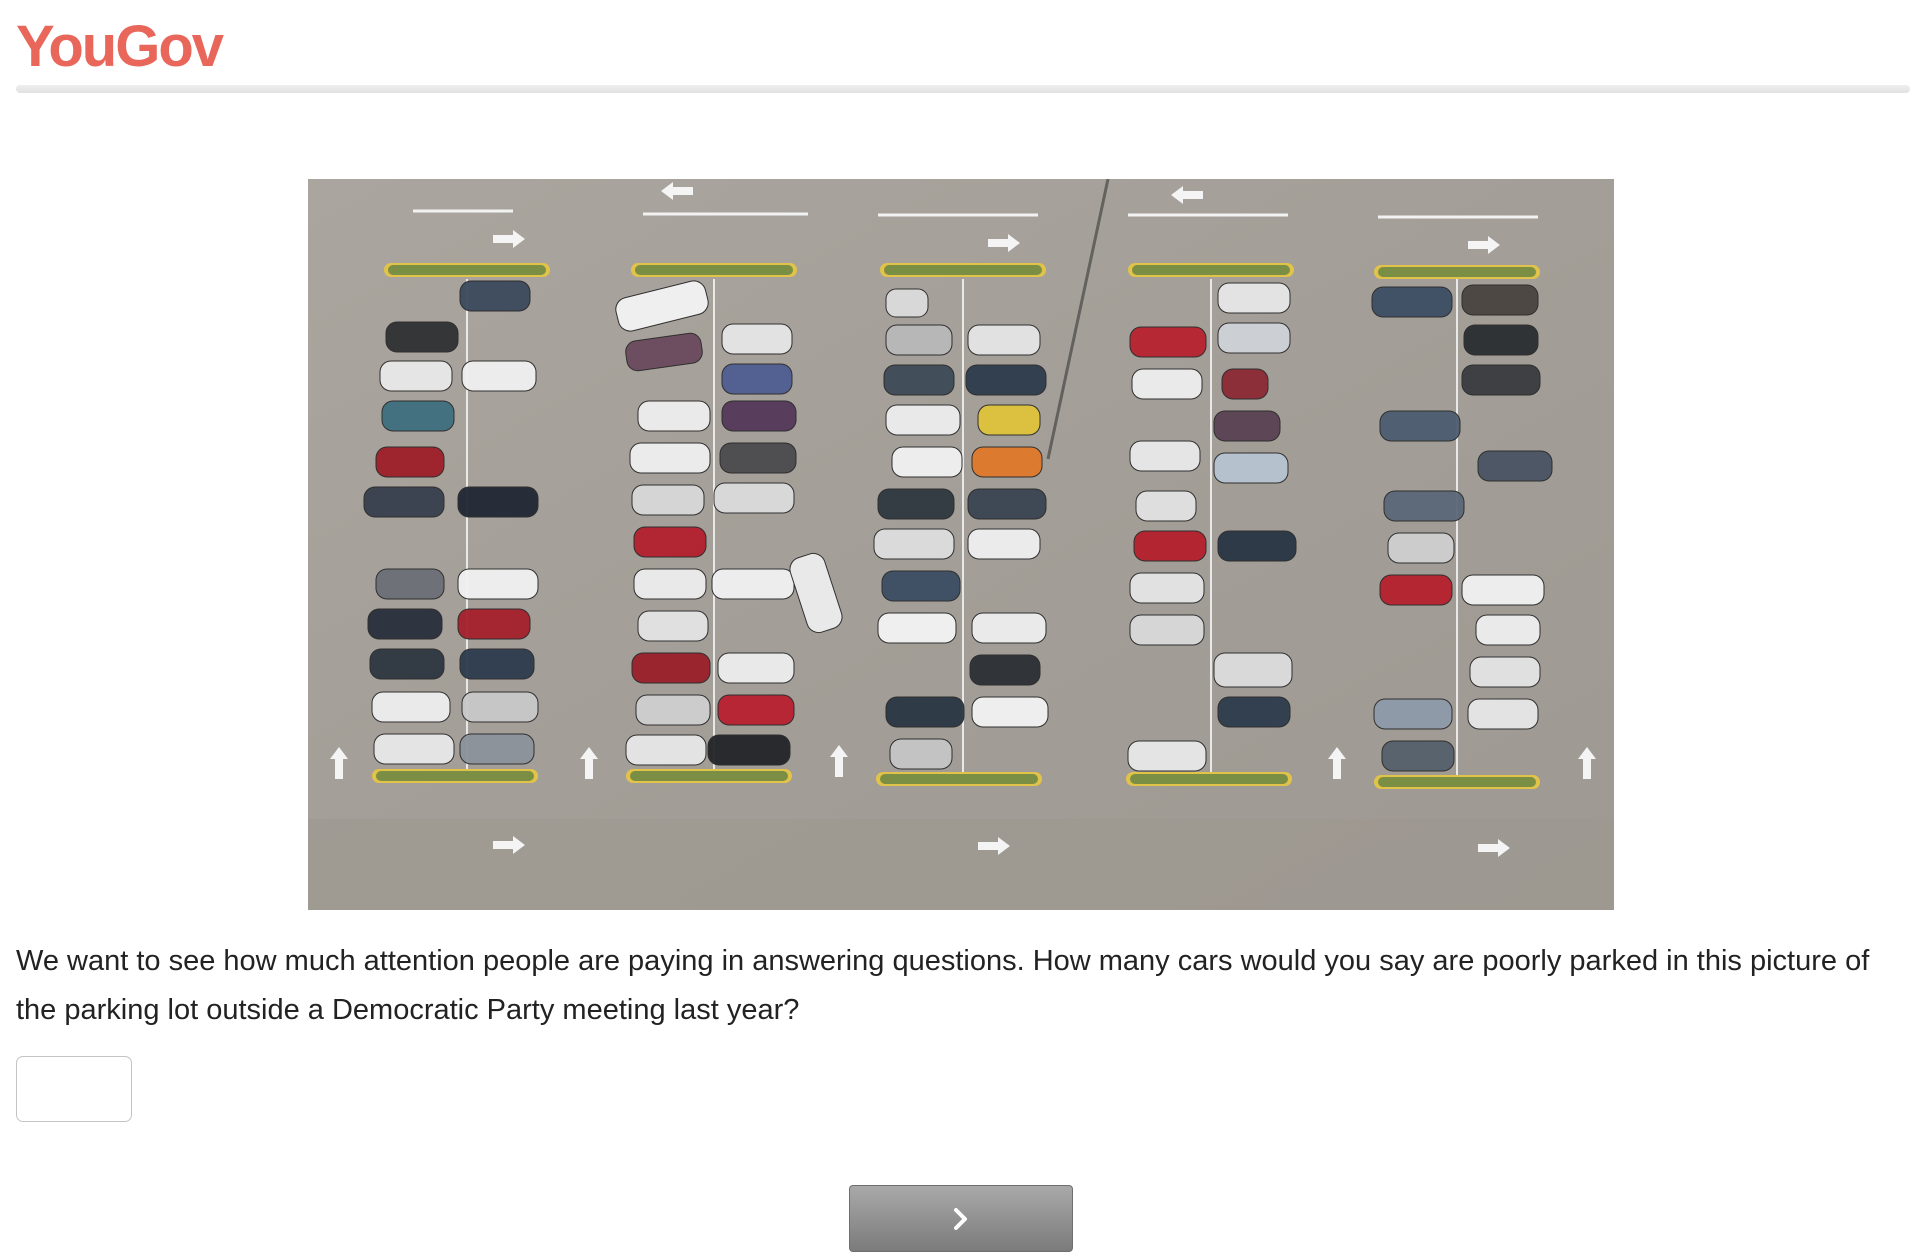 The height and width of the screenshot is (1260, 1916). What do you see at coordinates (963, 89) in the screenshot?
I see `header-divider` at bounding box center [963, 89].